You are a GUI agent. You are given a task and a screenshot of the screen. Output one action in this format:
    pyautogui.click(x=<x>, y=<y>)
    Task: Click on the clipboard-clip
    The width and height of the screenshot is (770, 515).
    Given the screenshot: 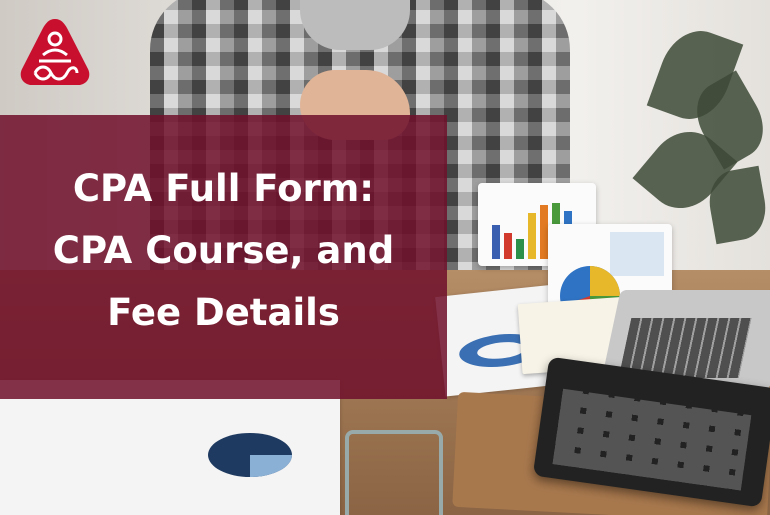 What is the action you would take?
    pyautogui.click(x=394, y=472)
    